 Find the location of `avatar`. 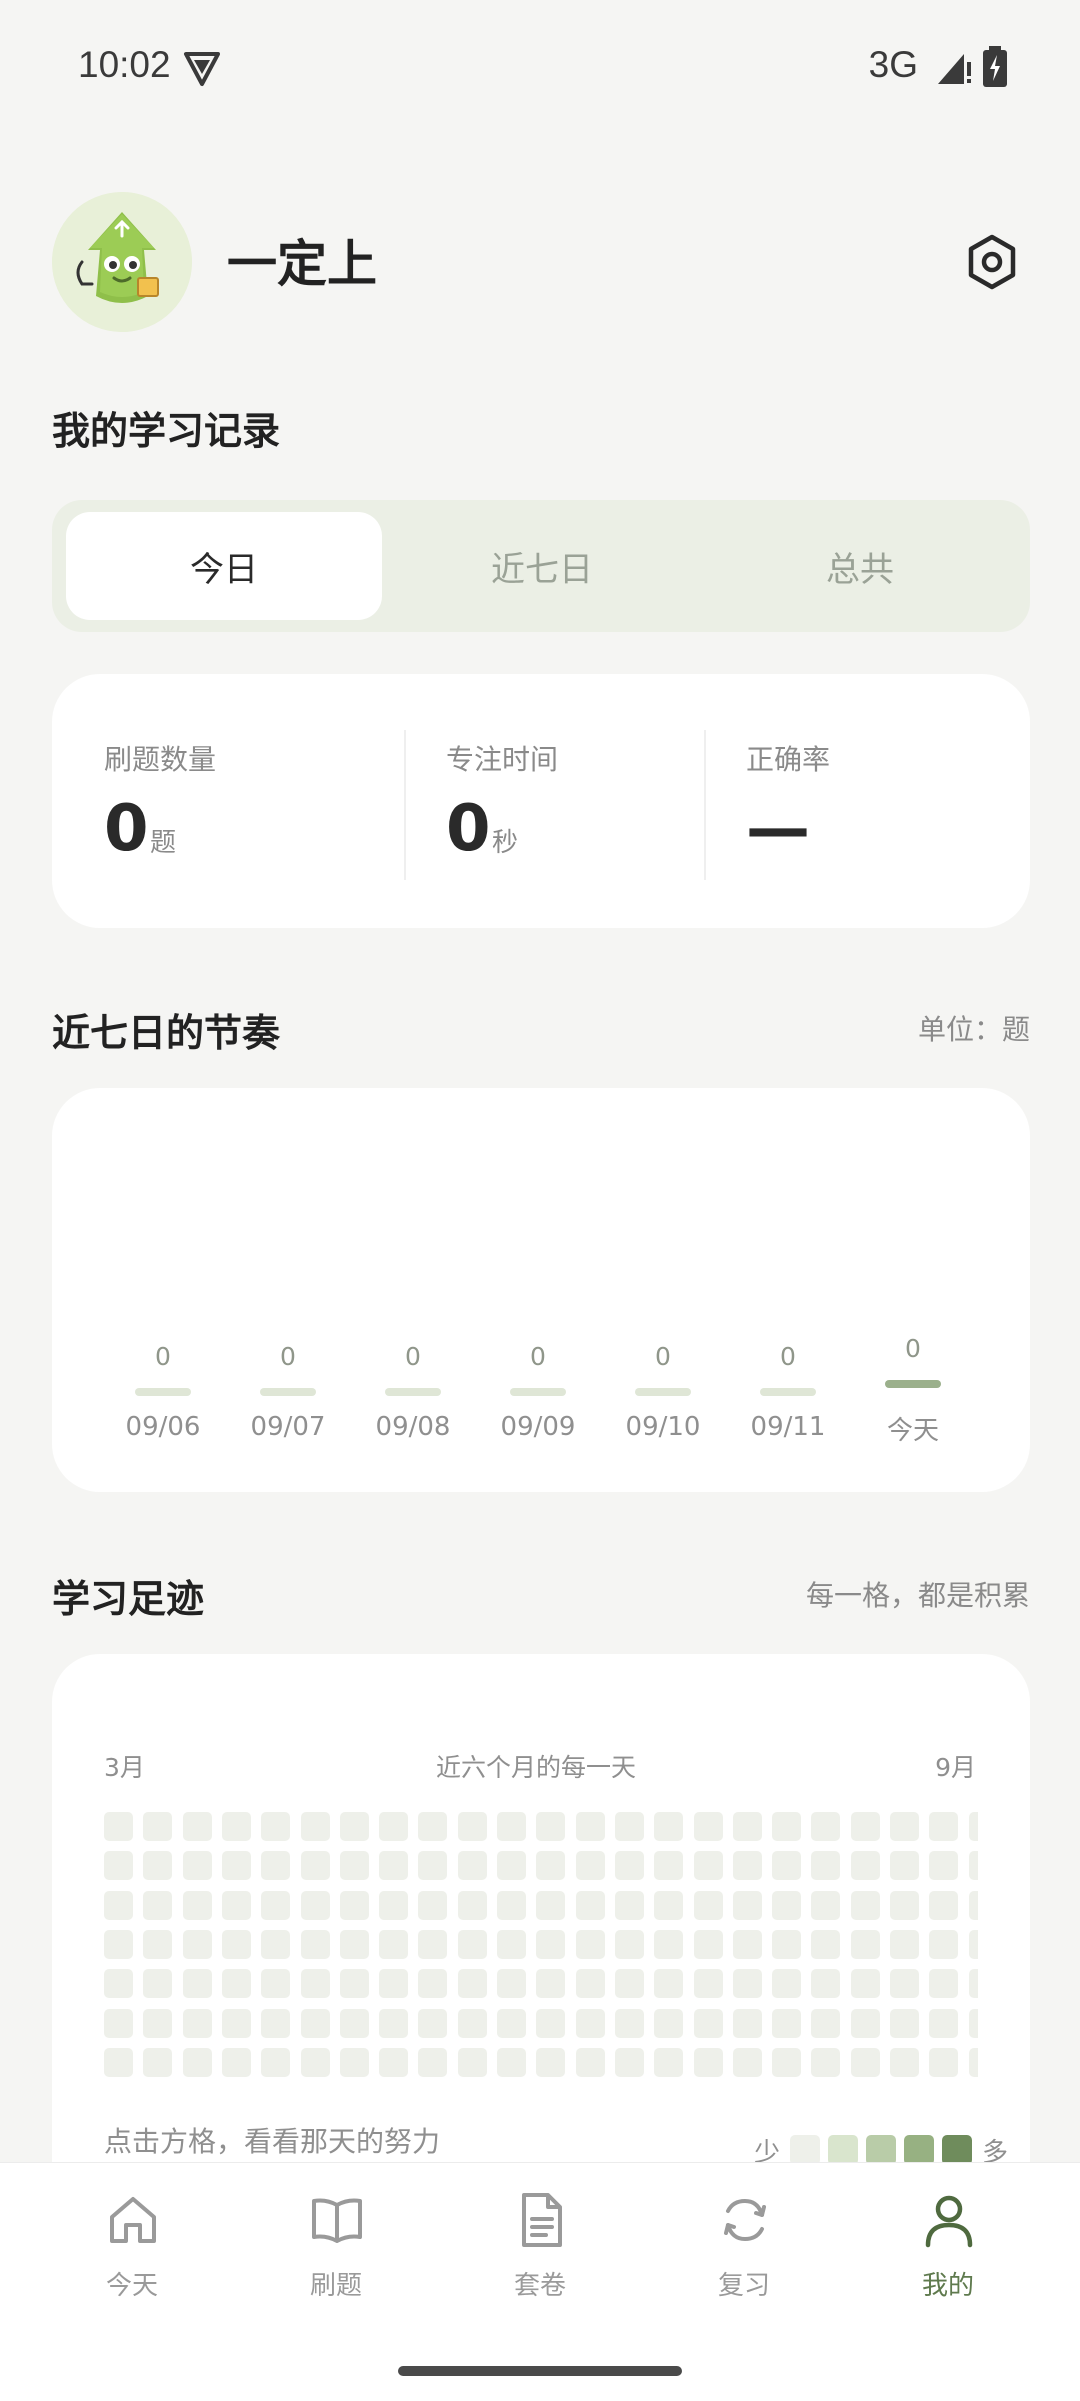

avatar is located at coordinates (122, 262).